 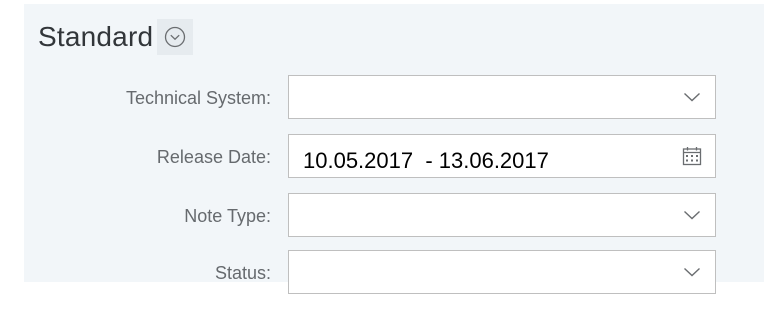 I want to click on status-row: Status:, so click(x=394, y=273).